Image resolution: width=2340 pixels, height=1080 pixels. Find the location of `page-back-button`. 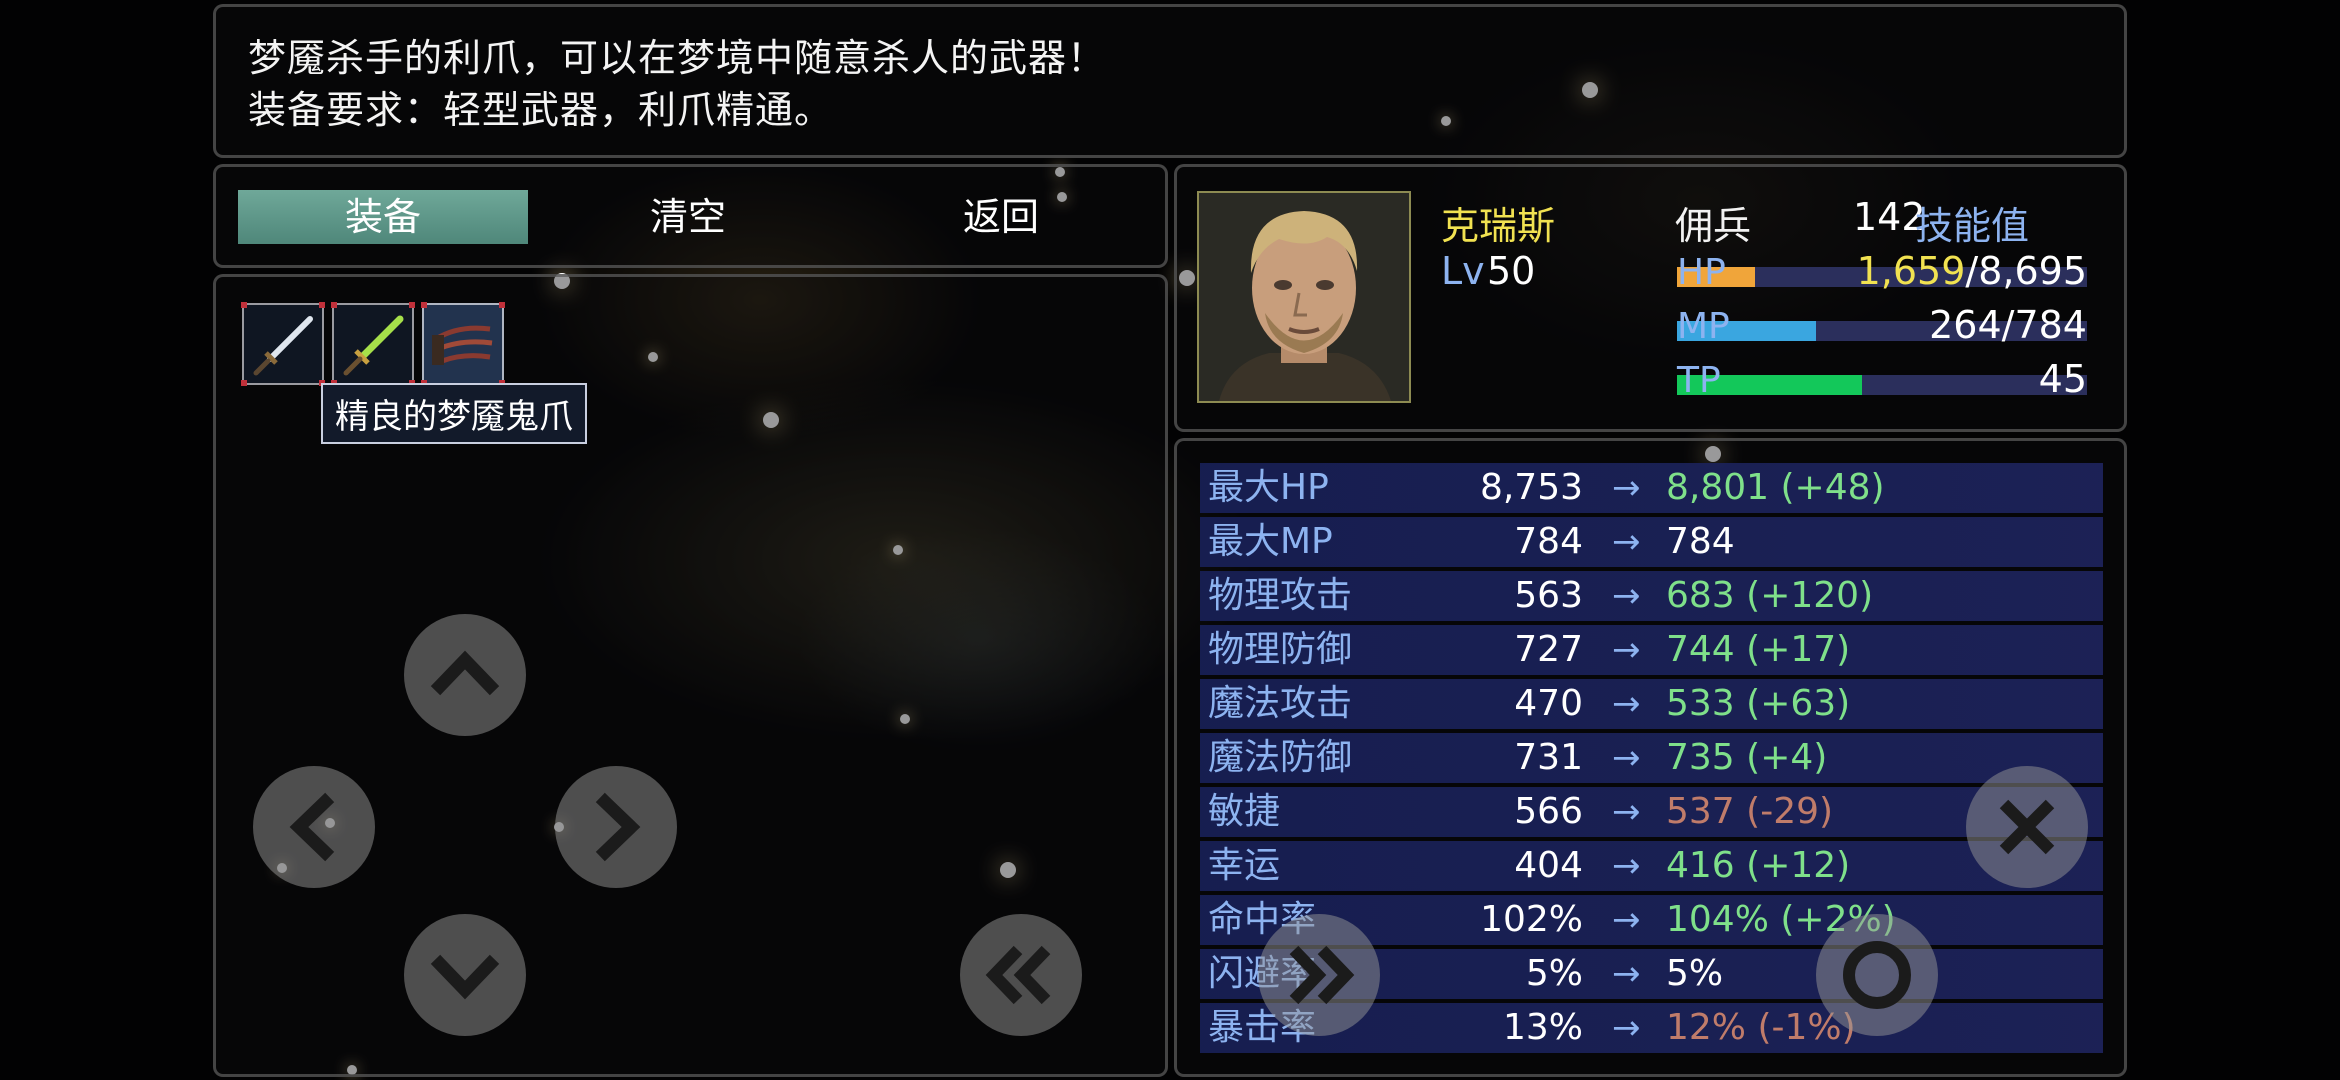

page-back-button is located at coordinates (1021, 975).